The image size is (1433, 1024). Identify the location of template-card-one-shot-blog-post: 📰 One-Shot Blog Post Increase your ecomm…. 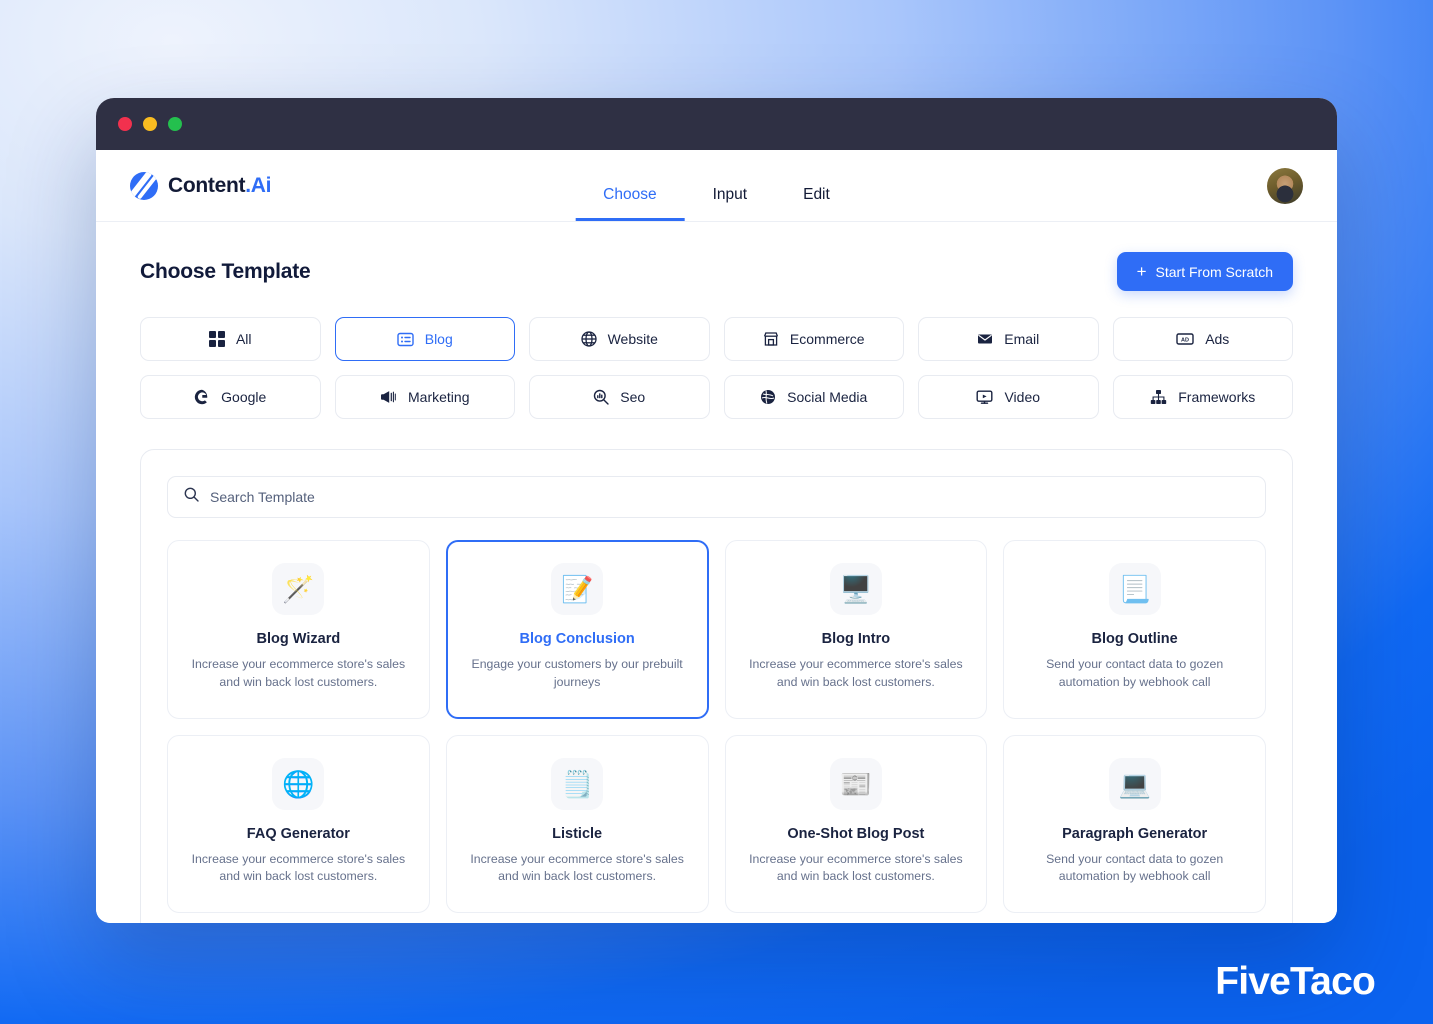
(856, 824).